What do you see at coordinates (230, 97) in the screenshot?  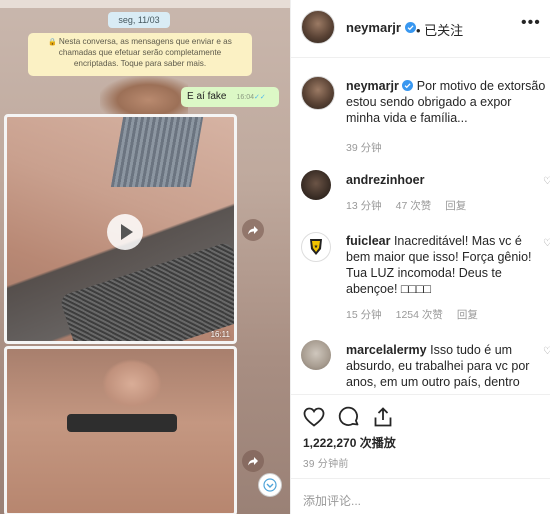 I see `whatsapp-message-bubble: E aí fake 16:04✓✓` at bounding box center [230, 97].